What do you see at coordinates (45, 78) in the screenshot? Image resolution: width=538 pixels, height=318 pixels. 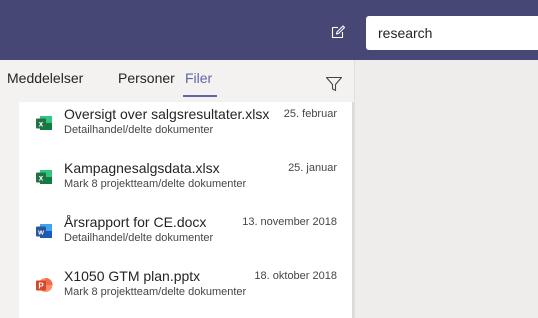 I see `tab-messages: Meddelelser` at bounding box center [45, 78].